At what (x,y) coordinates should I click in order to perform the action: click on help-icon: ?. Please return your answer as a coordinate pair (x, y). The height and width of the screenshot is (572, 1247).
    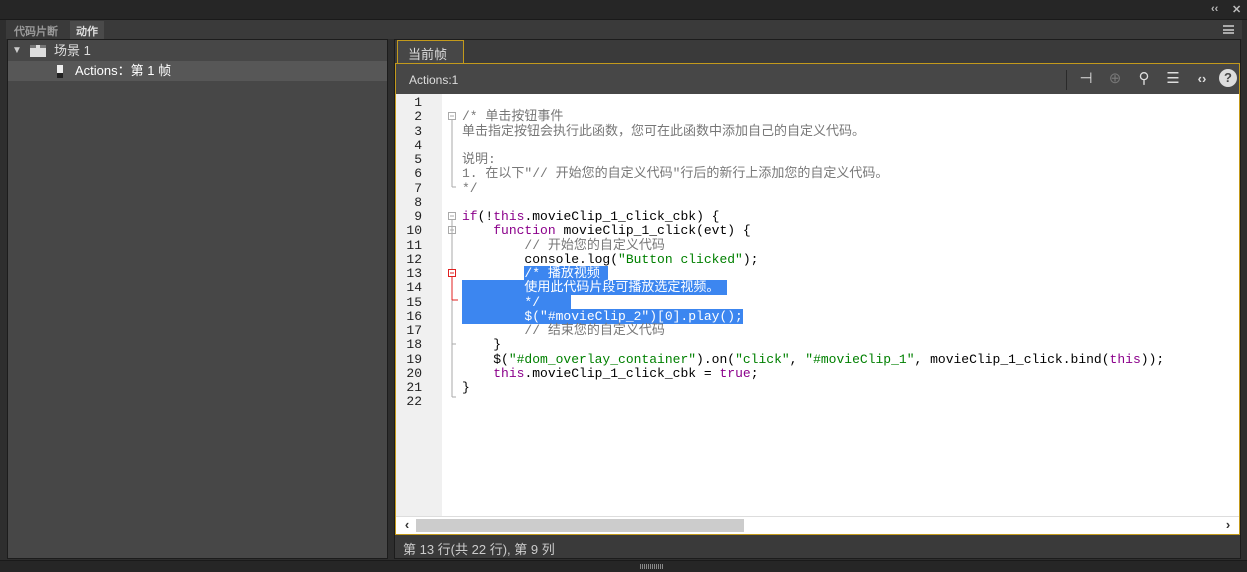
    Looking at the image, I should click on (1228, 78).